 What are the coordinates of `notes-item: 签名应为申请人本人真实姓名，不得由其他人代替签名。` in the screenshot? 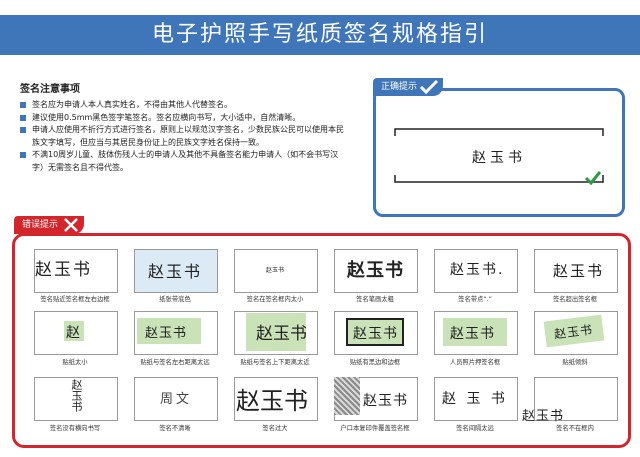 It's located at (185, 105).